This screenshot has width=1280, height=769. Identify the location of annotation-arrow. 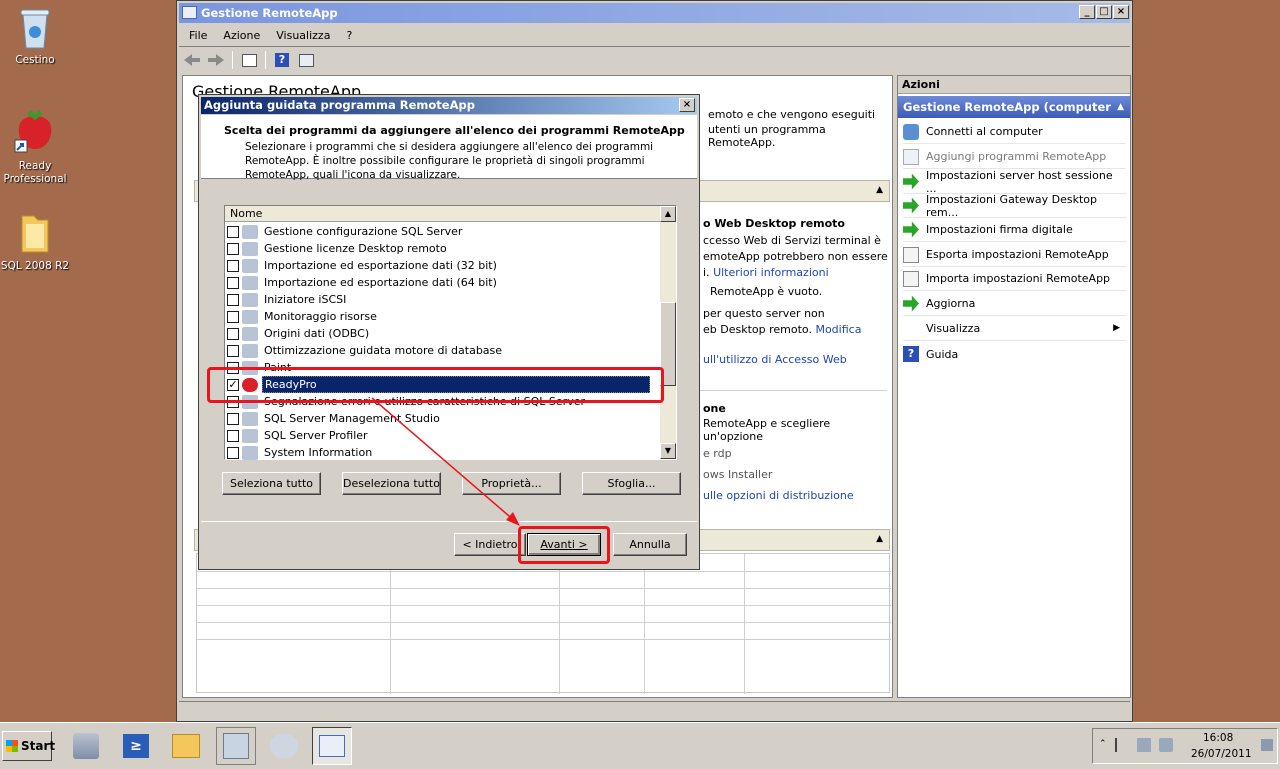
(445, 461).